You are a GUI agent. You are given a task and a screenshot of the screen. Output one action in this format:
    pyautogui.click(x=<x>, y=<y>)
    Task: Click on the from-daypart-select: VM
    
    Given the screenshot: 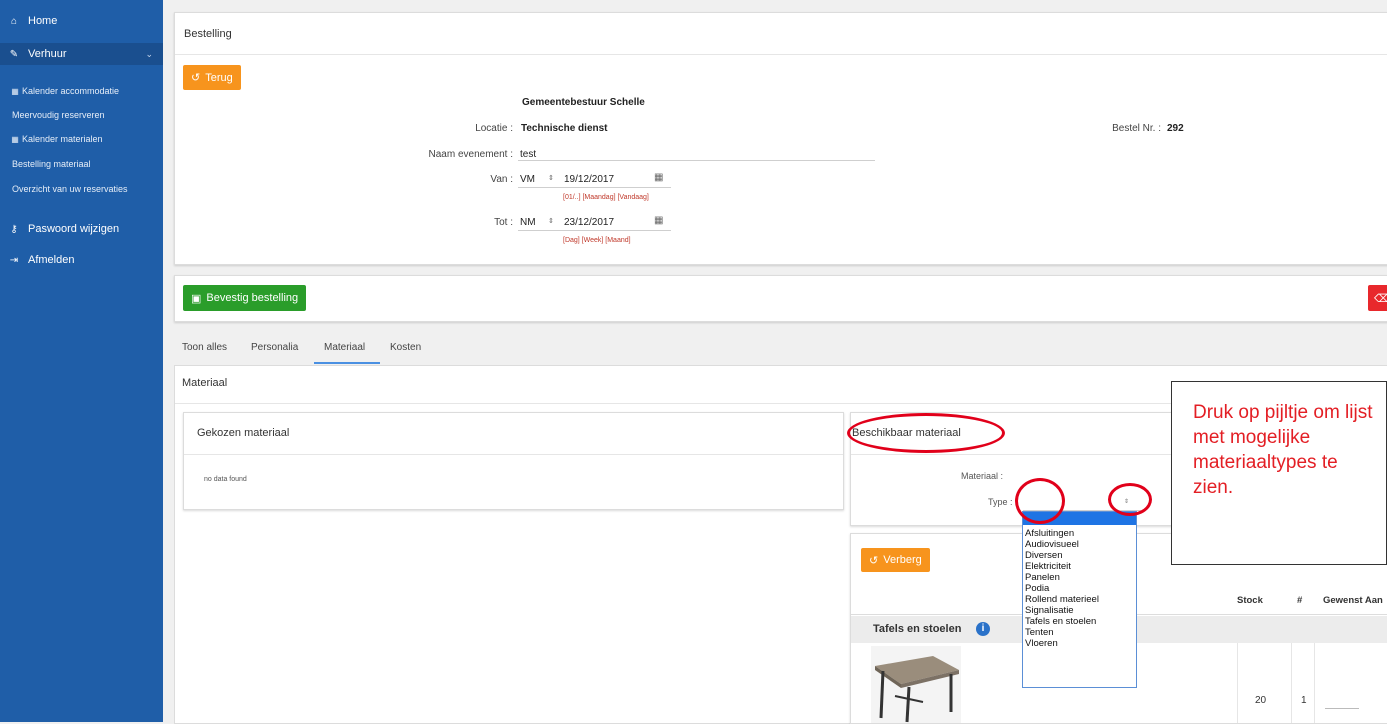 What is the action you would take?
    pyautogui.click(x=527, y=179)
    